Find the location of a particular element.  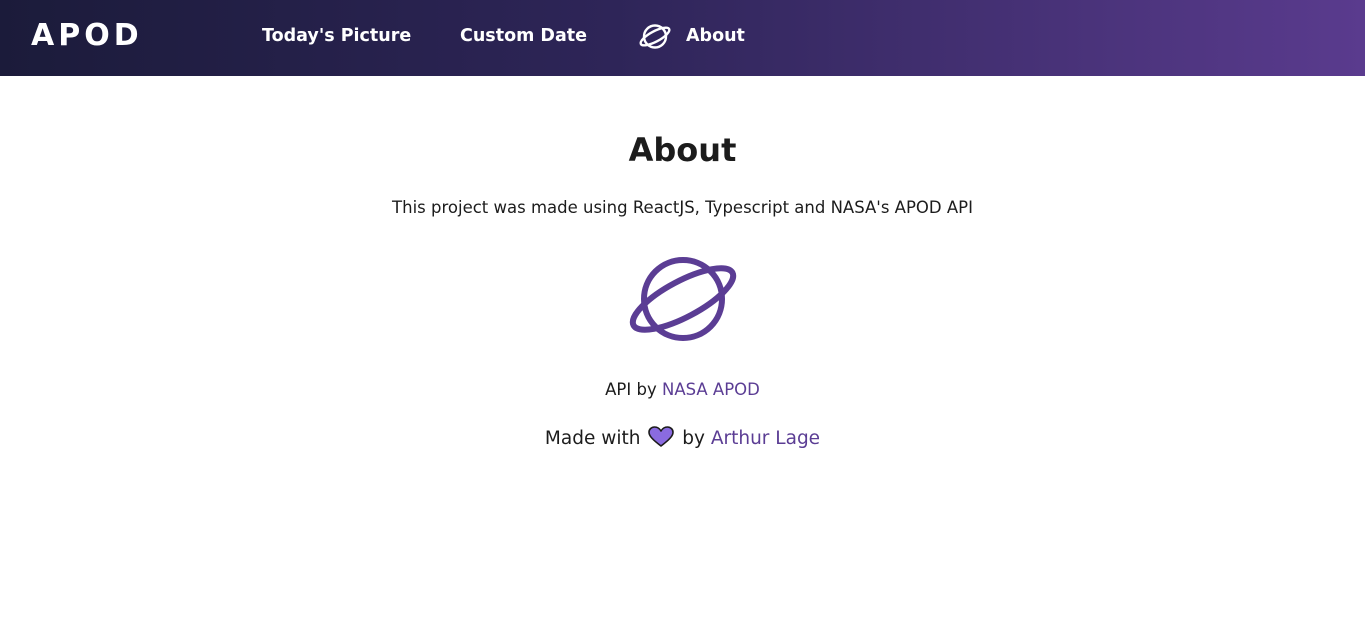

nav-todays-picture: Today's Picture is located at coordinates (336, 36).